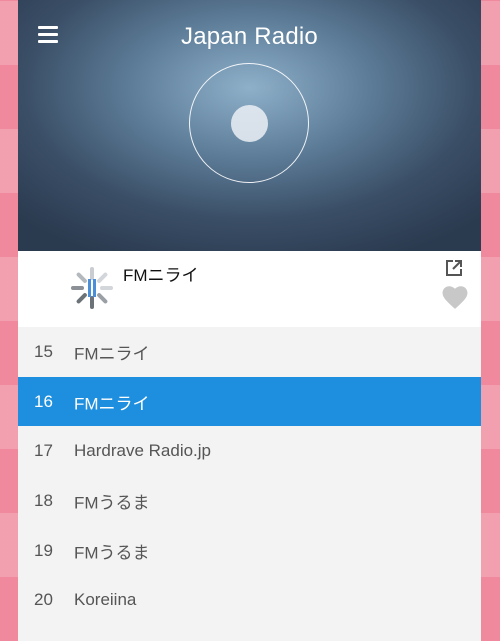 This screenshot has width=500, height=641. Describe the element at coordinates (43, 500) in the screenshot. I see `station-number: 18` at that location.